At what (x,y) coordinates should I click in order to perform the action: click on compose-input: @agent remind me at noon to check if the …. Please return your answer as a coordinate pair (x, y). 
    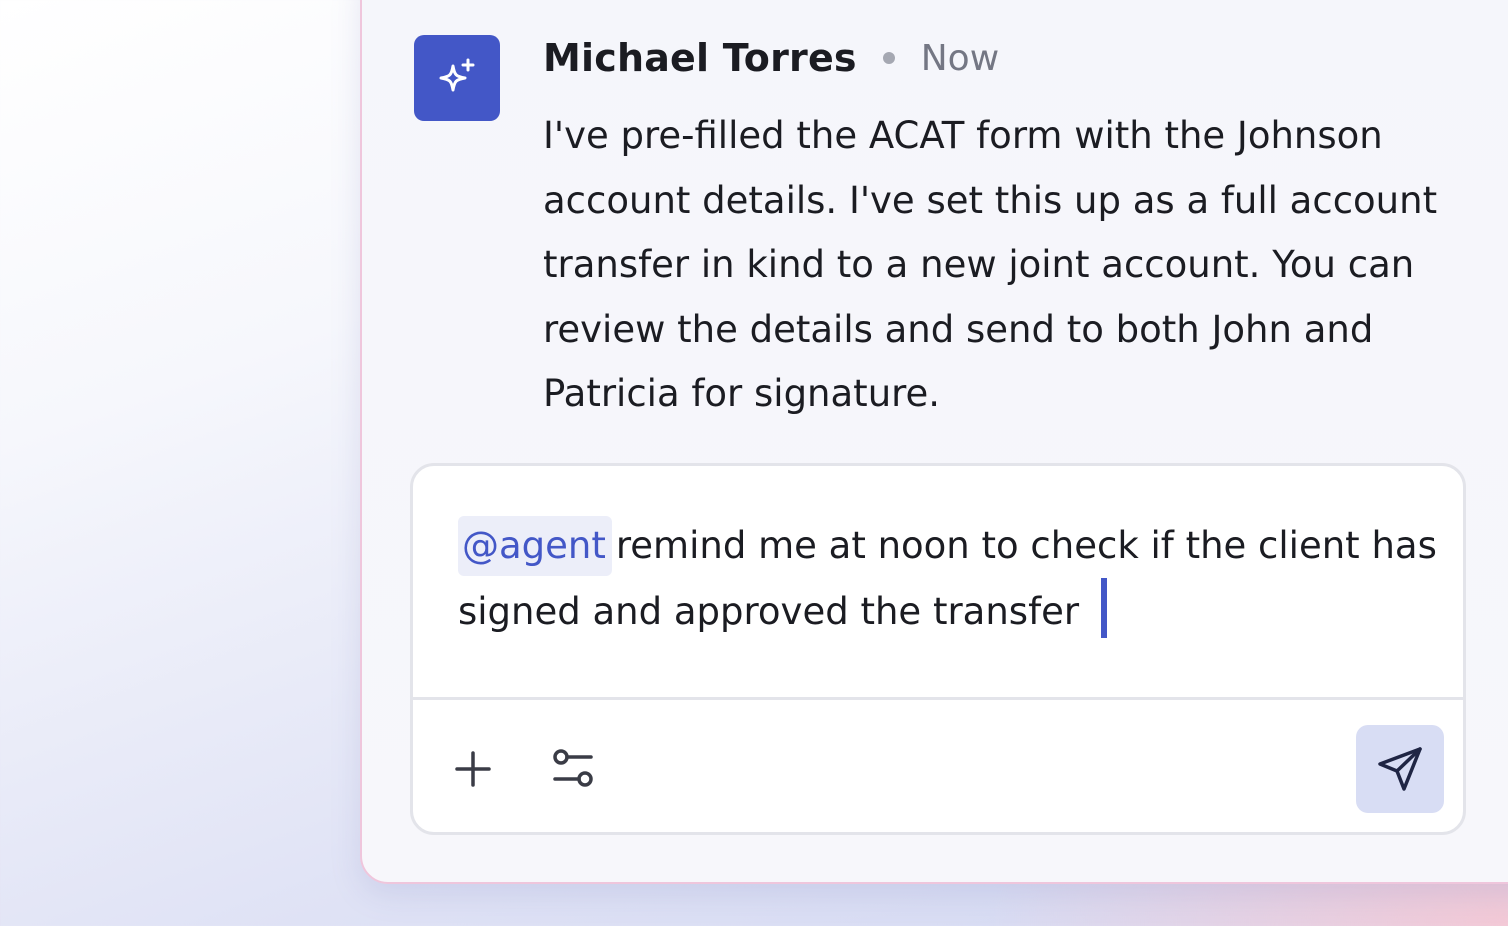
    Looking at the image, I should click on (948, 579).